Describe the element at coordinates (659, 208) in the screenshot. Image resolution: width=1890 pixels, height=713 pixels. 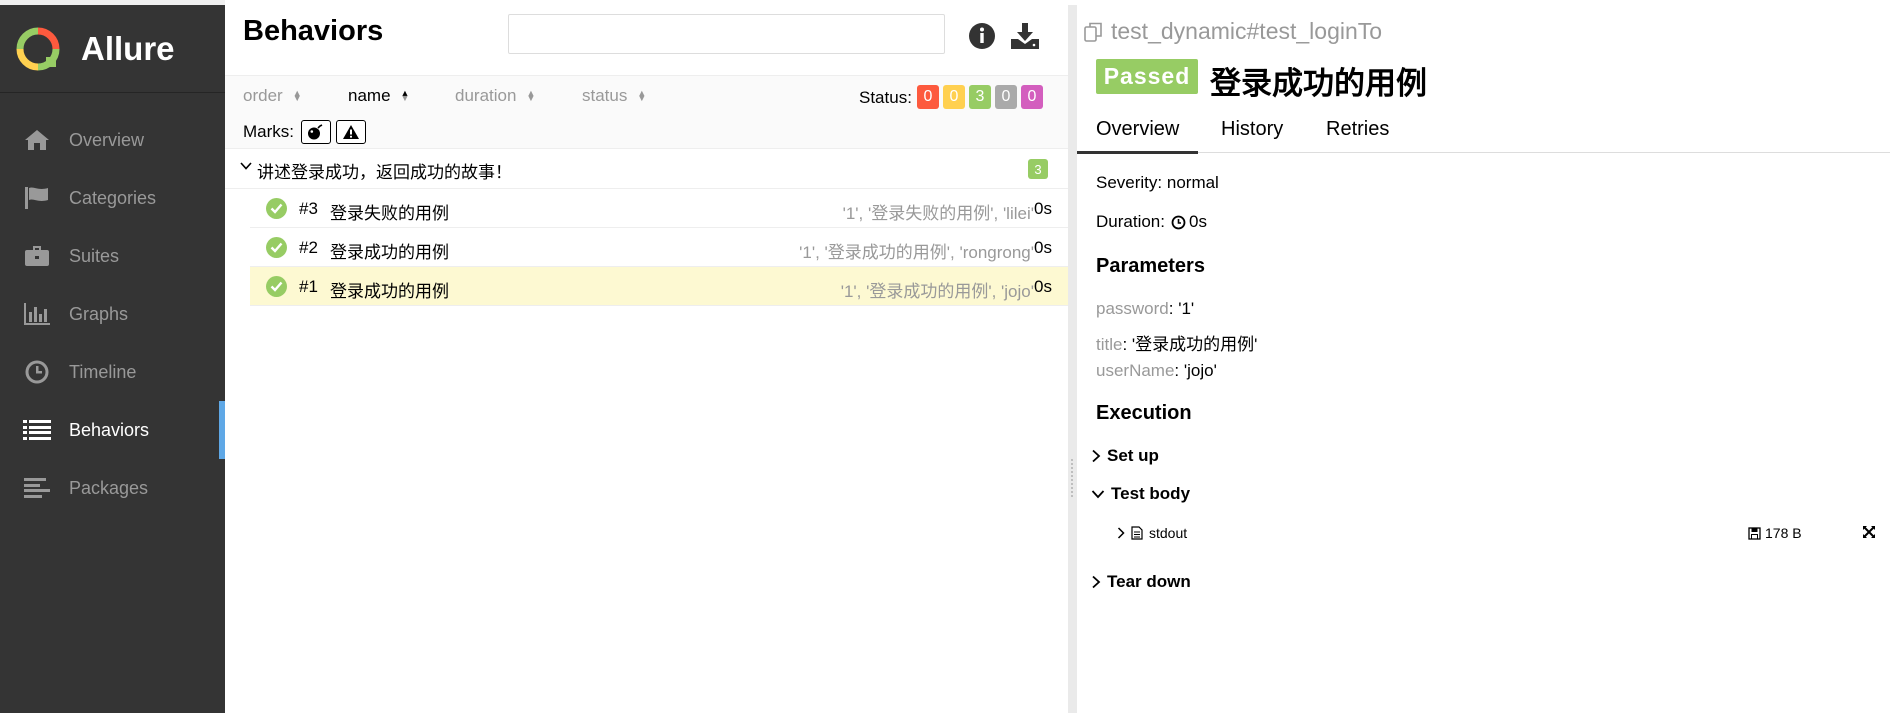
I see `test-row: #3 登录失败的用例 '1', '登录失败的用例', 'lilei' 0s` at that location.